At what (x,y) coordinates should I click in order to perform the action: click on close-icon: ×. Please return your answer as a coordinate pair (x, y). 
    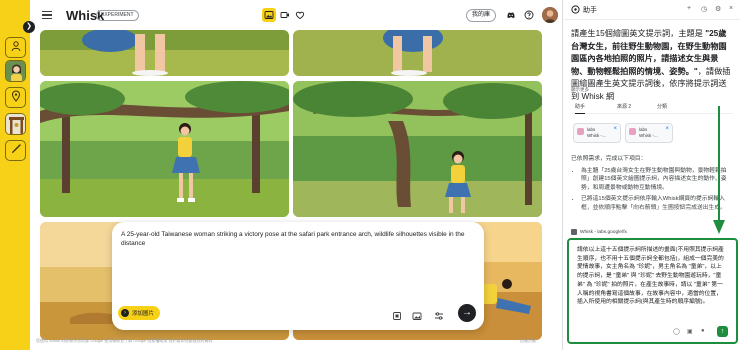
    Looking at the image, I should click on (731, 8).